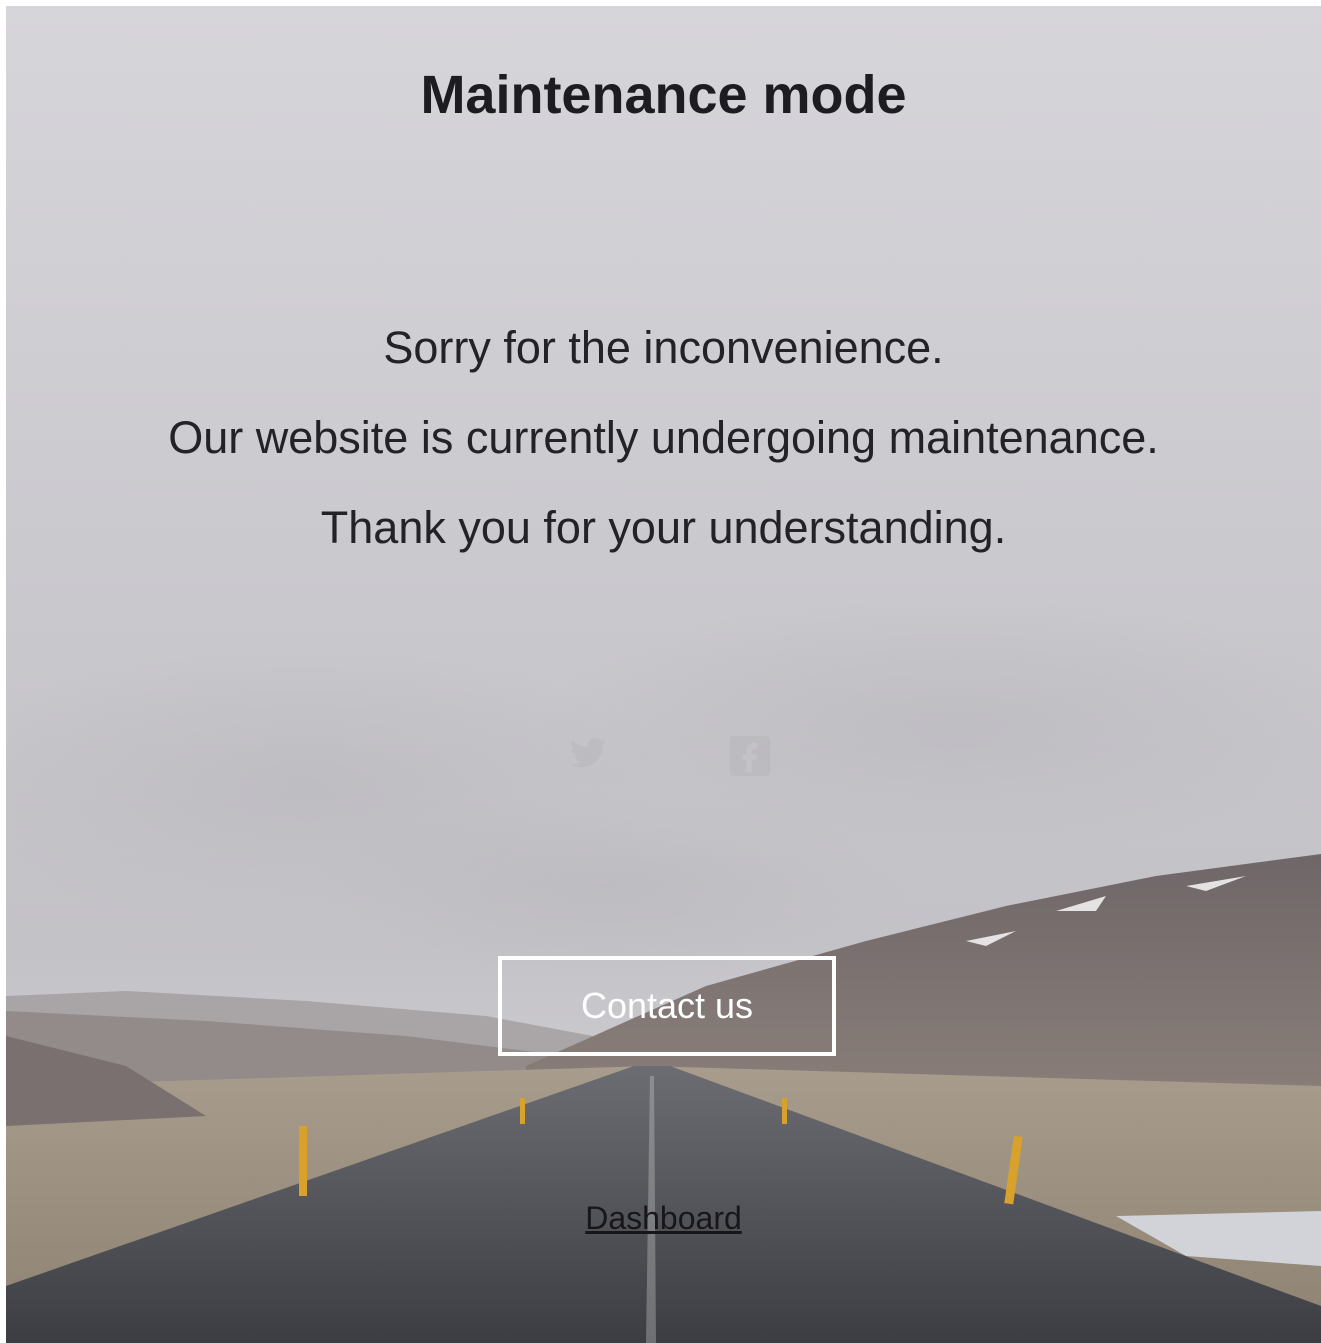 Image resolution: width=1321 pixels, height=1343 pixels. What do you see at coordinates (667, 1006) in the screenshot?
I see `contact-us-button: Contact us` at bounding box center [667, 1006].